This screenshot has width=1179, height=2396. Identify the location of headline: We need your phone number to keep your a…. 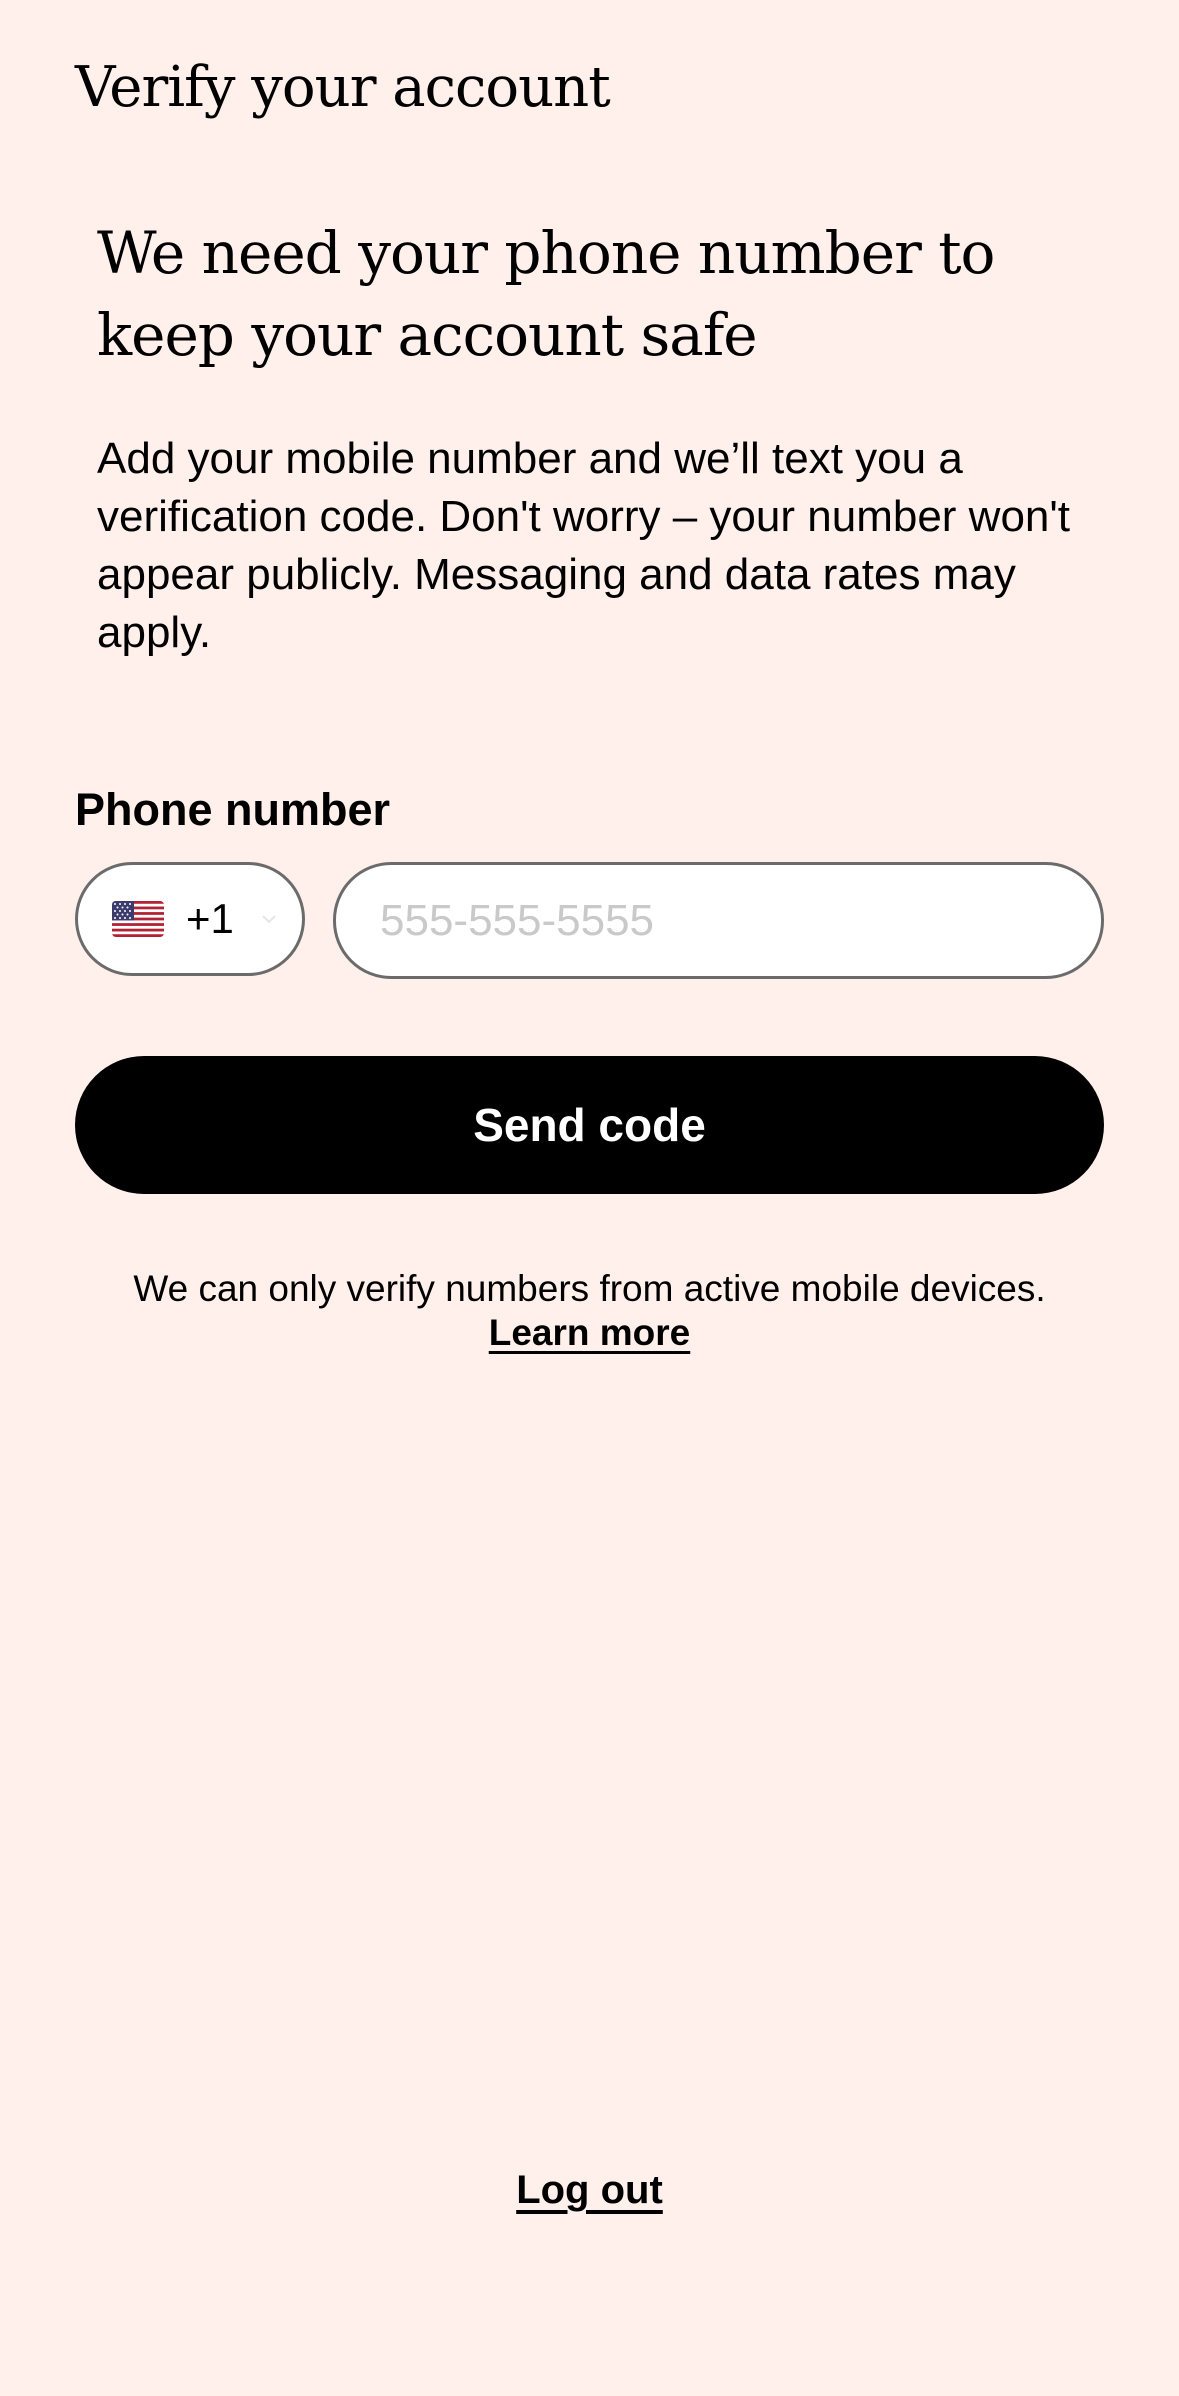
(546, 294).